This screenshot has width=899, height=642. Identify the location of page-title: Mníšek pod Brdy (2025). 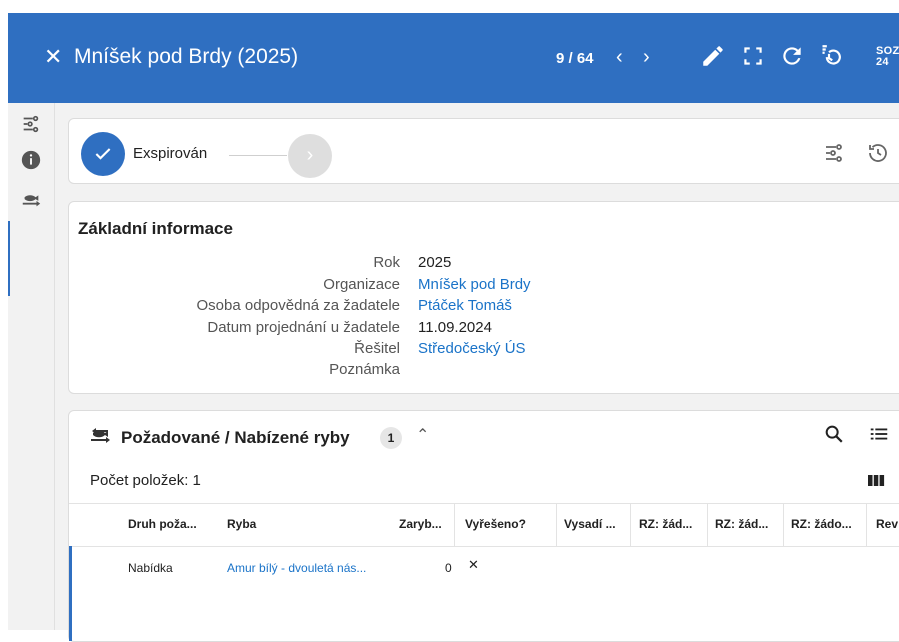
(186, 56).